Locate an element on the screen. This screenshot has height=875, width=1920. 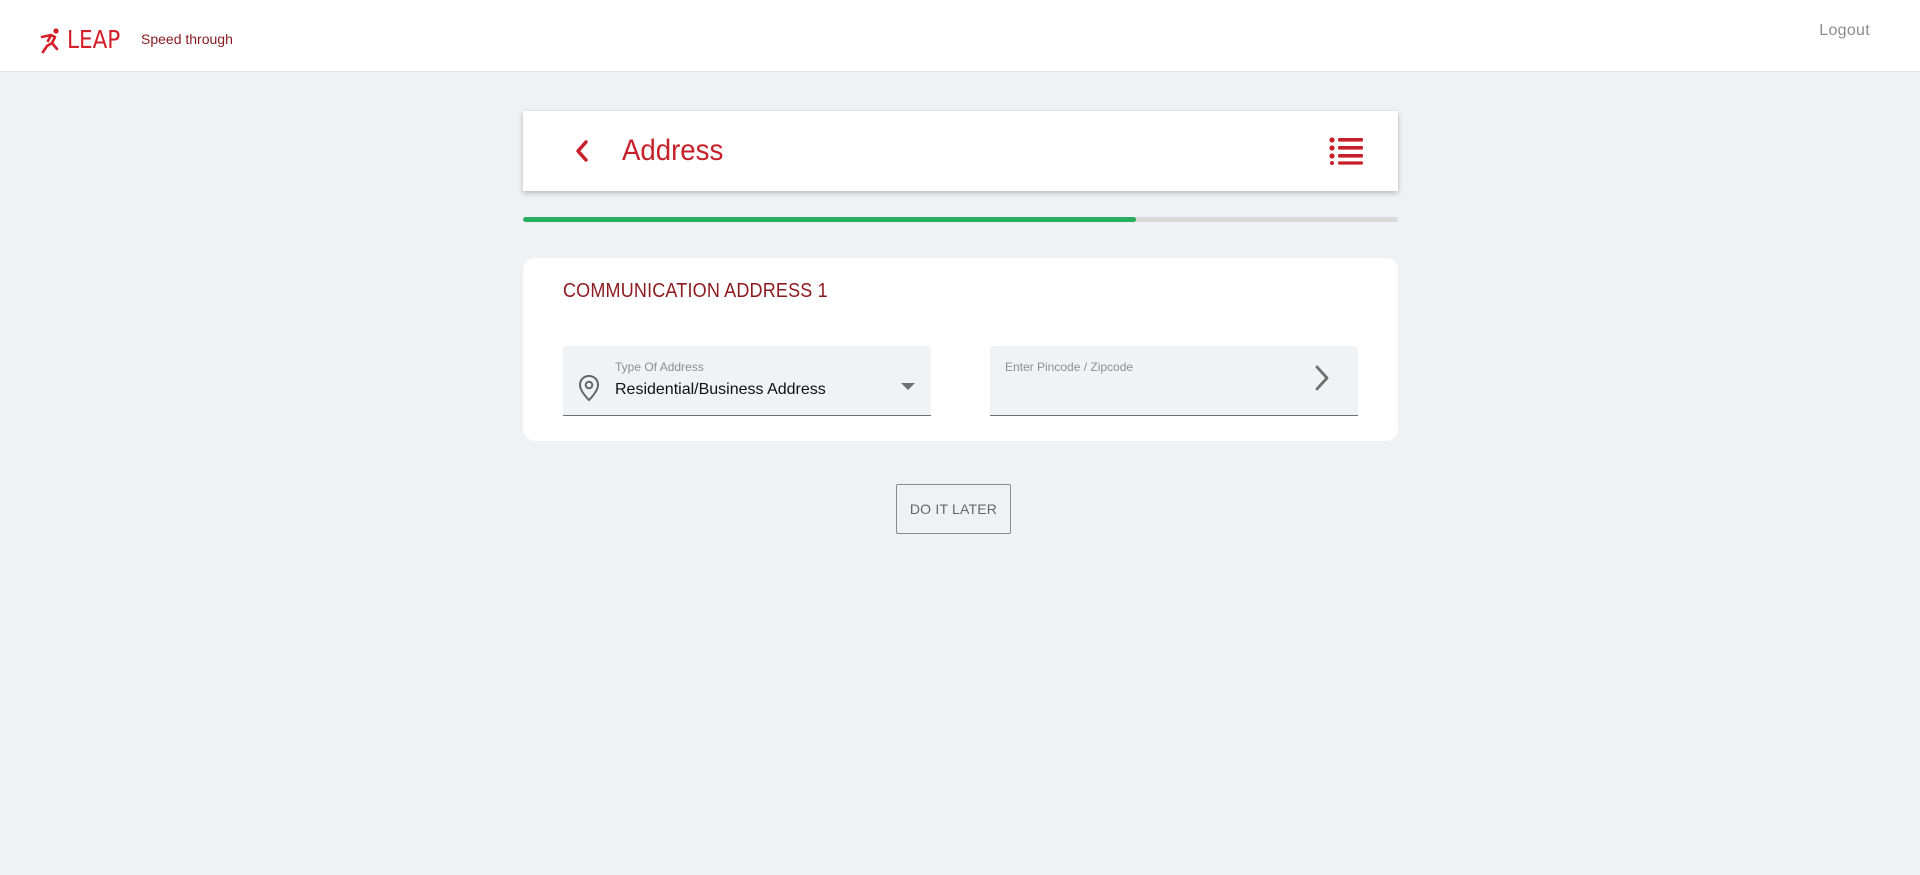
running-man-icon is located at coordinates (49, 41).